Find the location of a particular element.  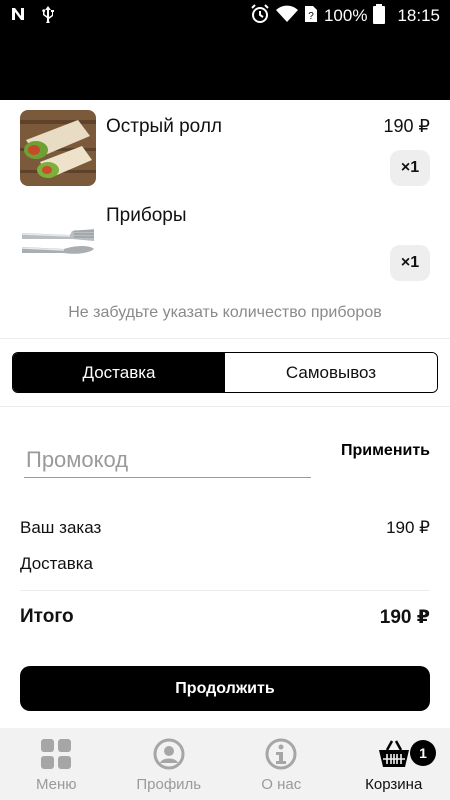

tab-label: Корзина is located at coordinates (394, 784).